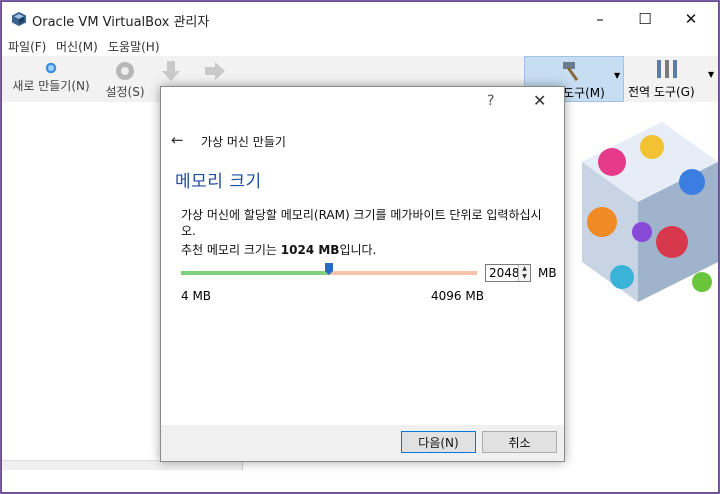 The image size is (720, 494). I want to click on menu-help: 도움말(H), so click(134, 46).